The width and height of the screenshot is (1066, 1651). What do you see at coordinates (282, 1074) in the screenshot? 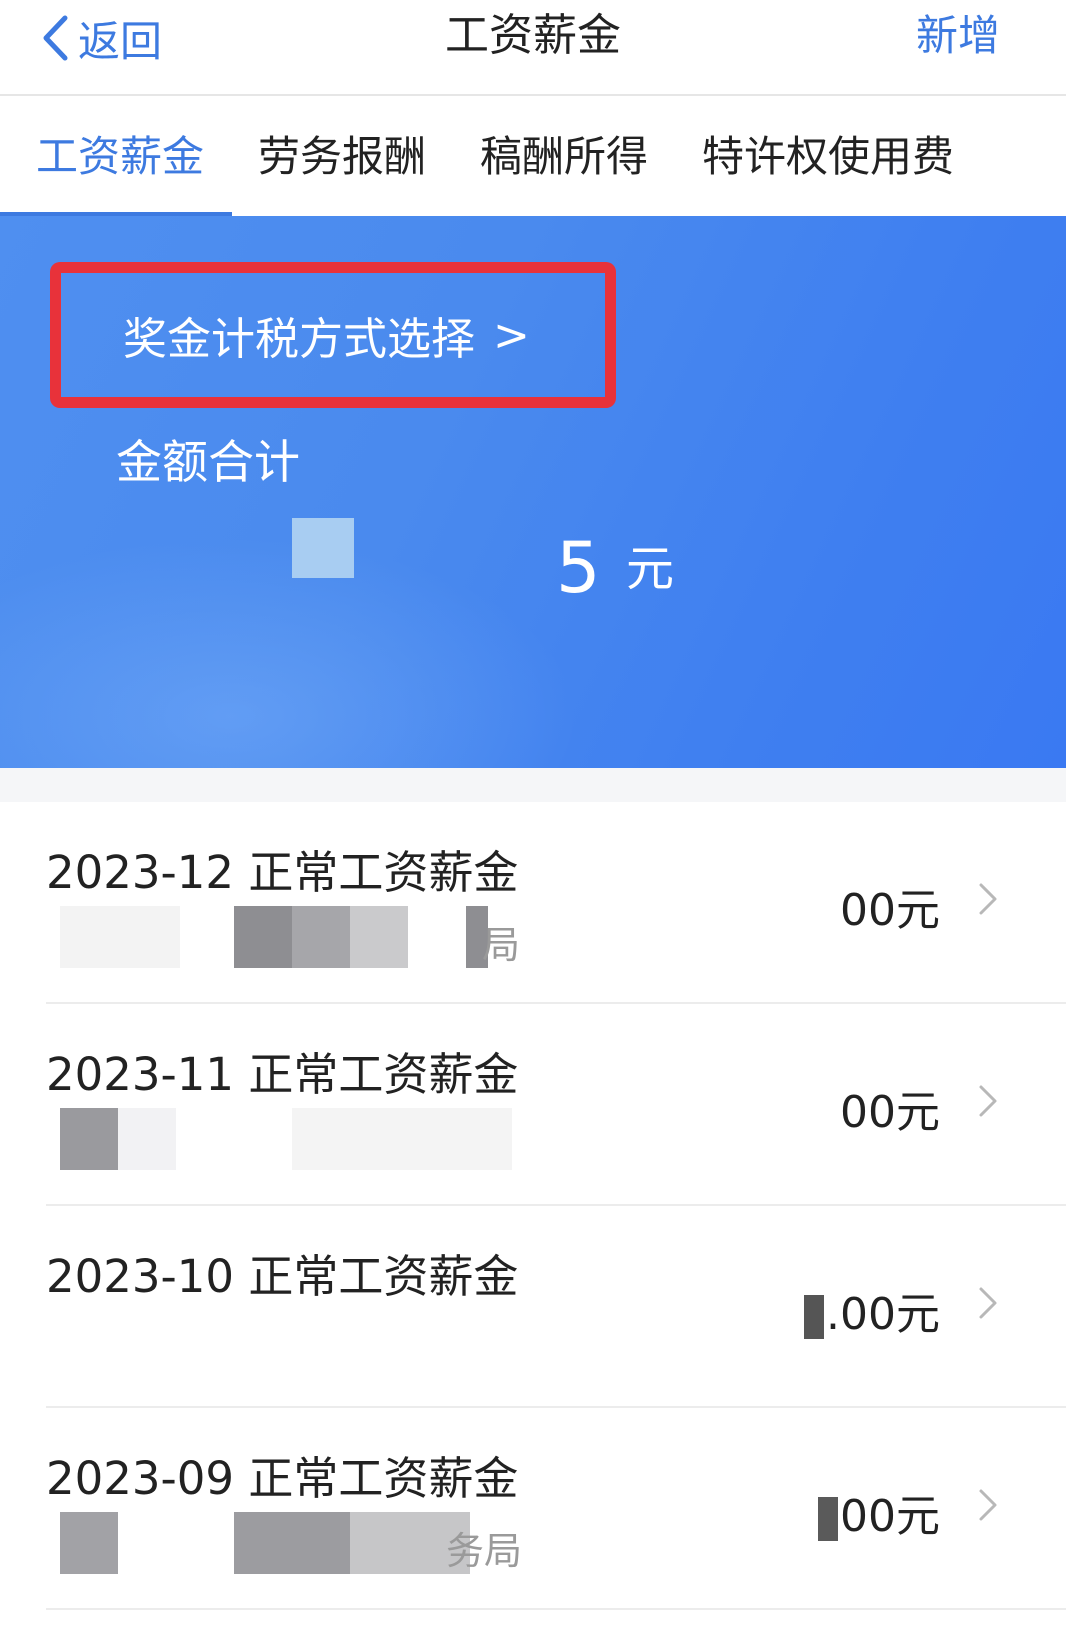
I see `record-title: 2023-11 正常工资薪金` at bounding box center [282, 1074].